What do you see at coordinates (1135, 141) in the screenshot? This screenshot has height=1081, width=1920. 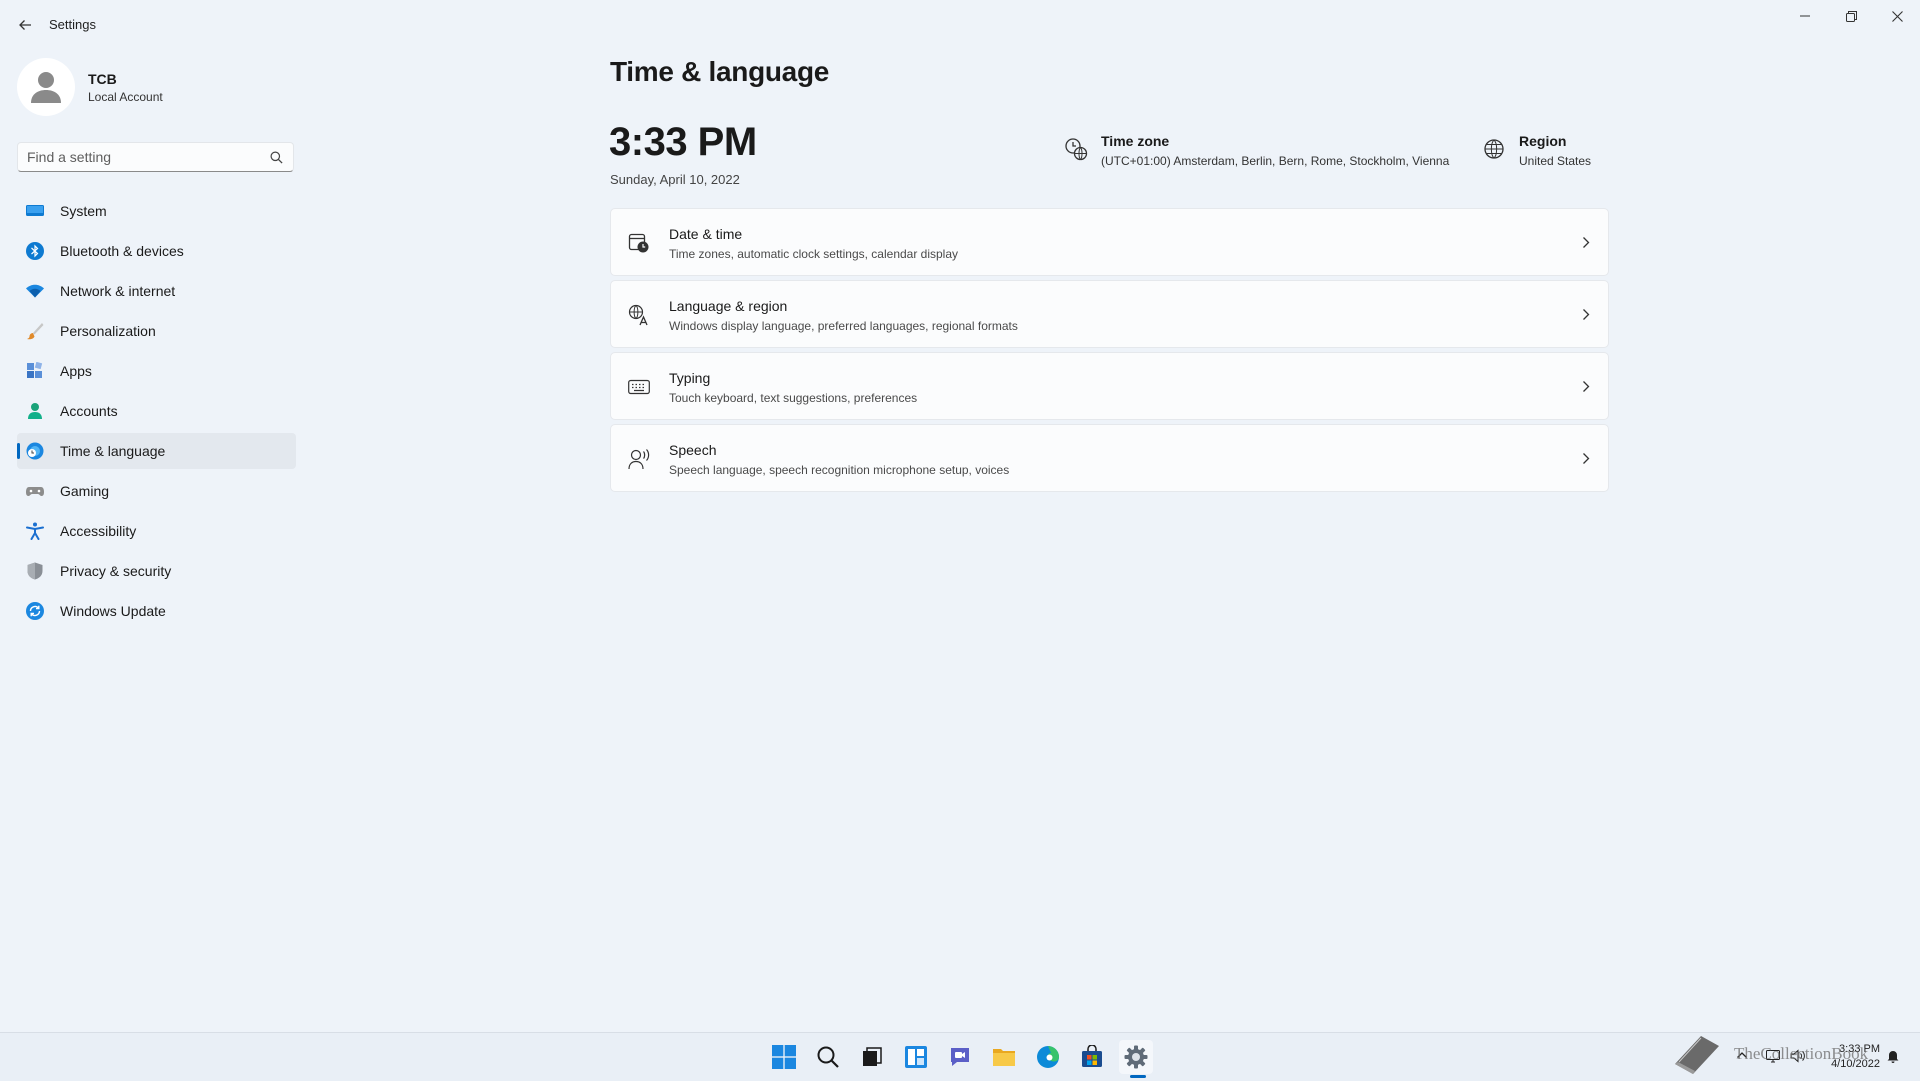 I see `timezone-title: Time zone` at bounding box center [1135, 141].